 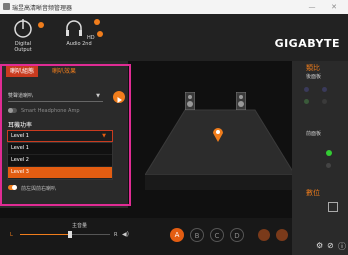 What do you see at coordinates (241, 101) in the screenshot?
I see `speaker-right-icon` at bounding box center [241, 101].